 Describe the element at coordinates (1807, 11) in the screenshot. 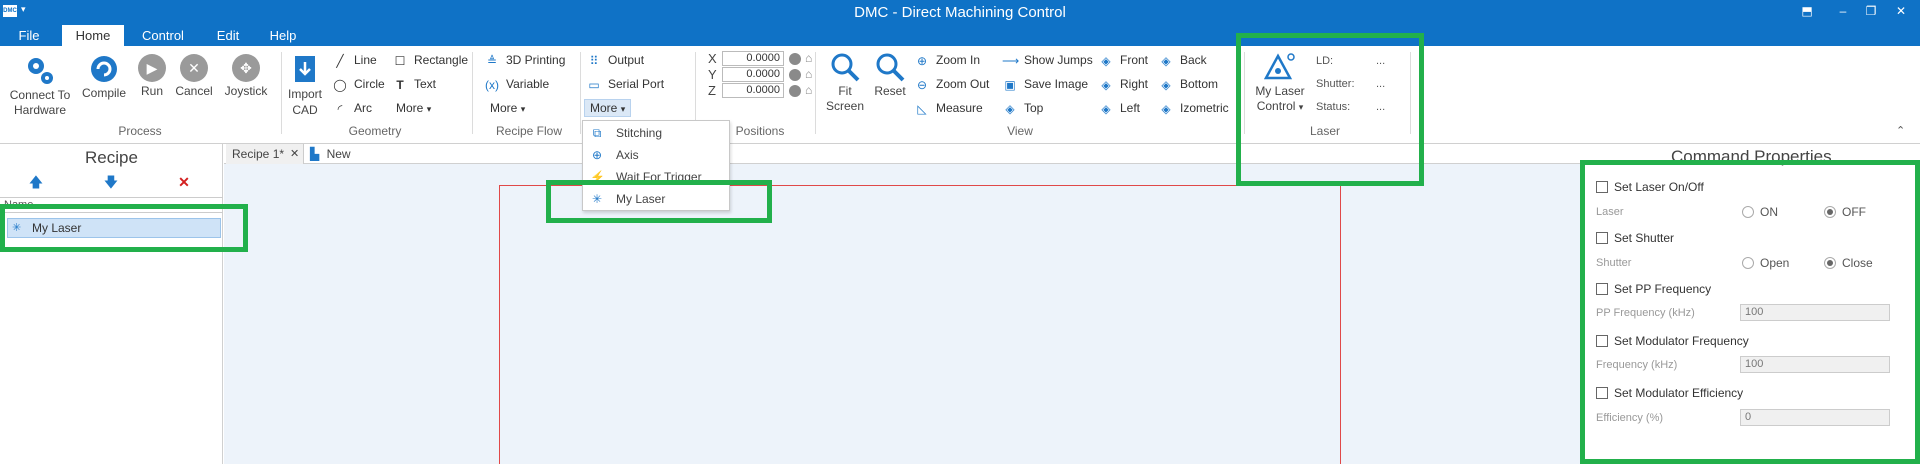

I see `restore-ribbon-icon: ⬒` at that location.